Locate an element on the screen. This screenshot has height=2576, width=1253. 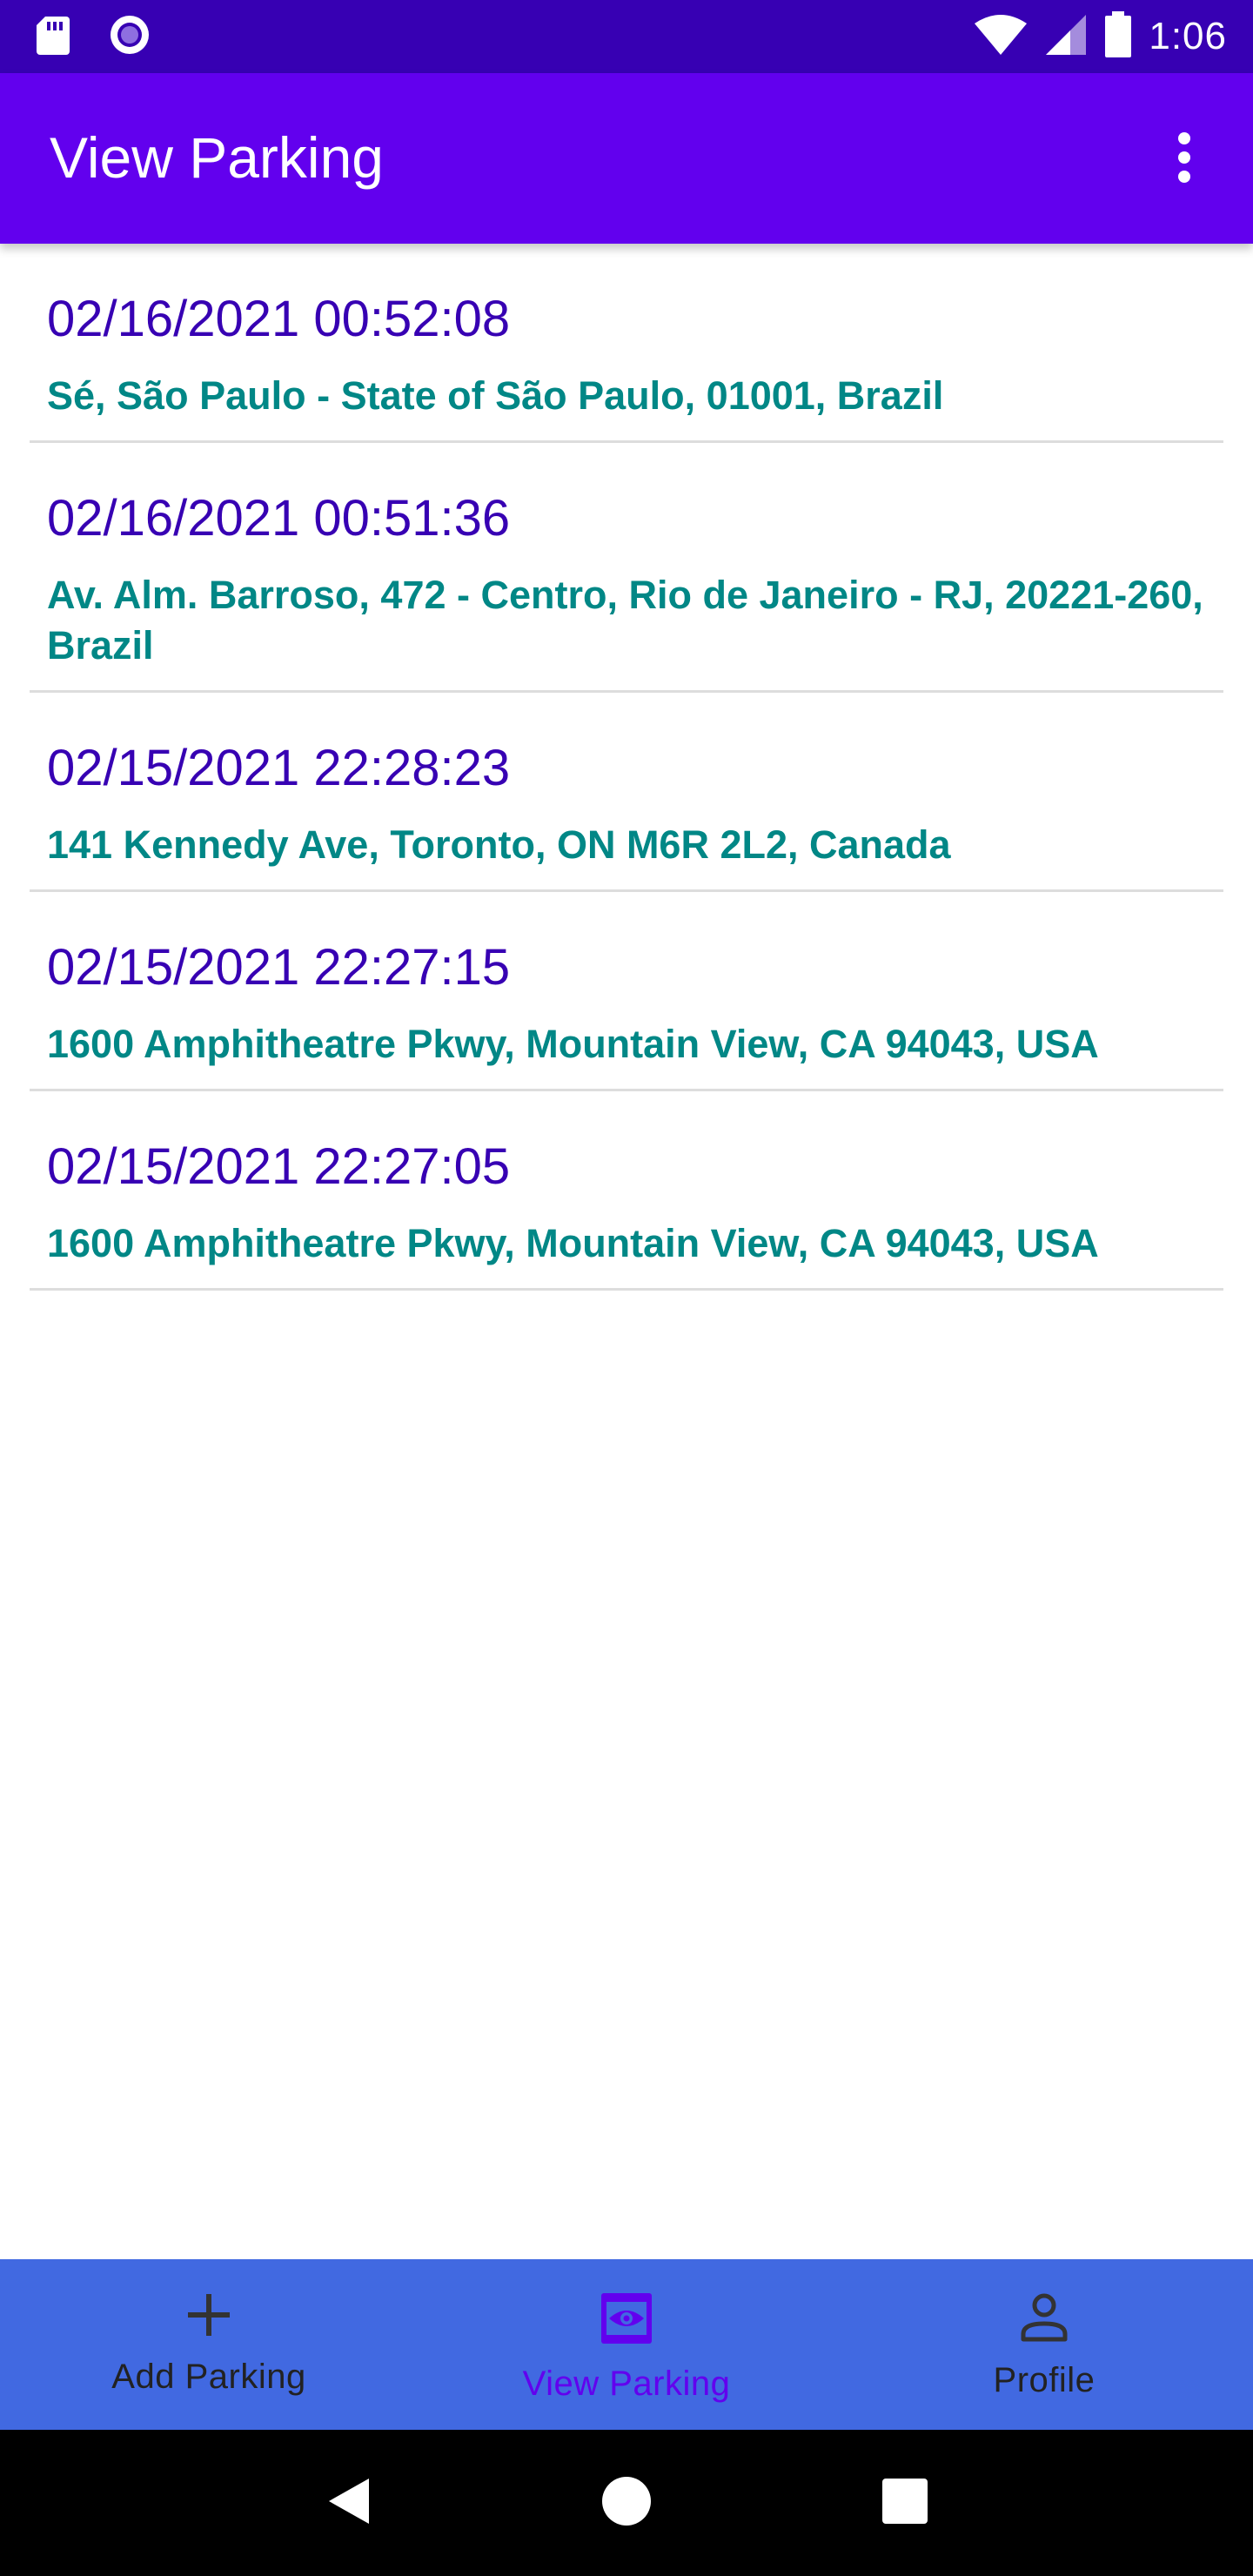
nav-label-add-parking: Add Parking is located at coordinates (208, 2377).